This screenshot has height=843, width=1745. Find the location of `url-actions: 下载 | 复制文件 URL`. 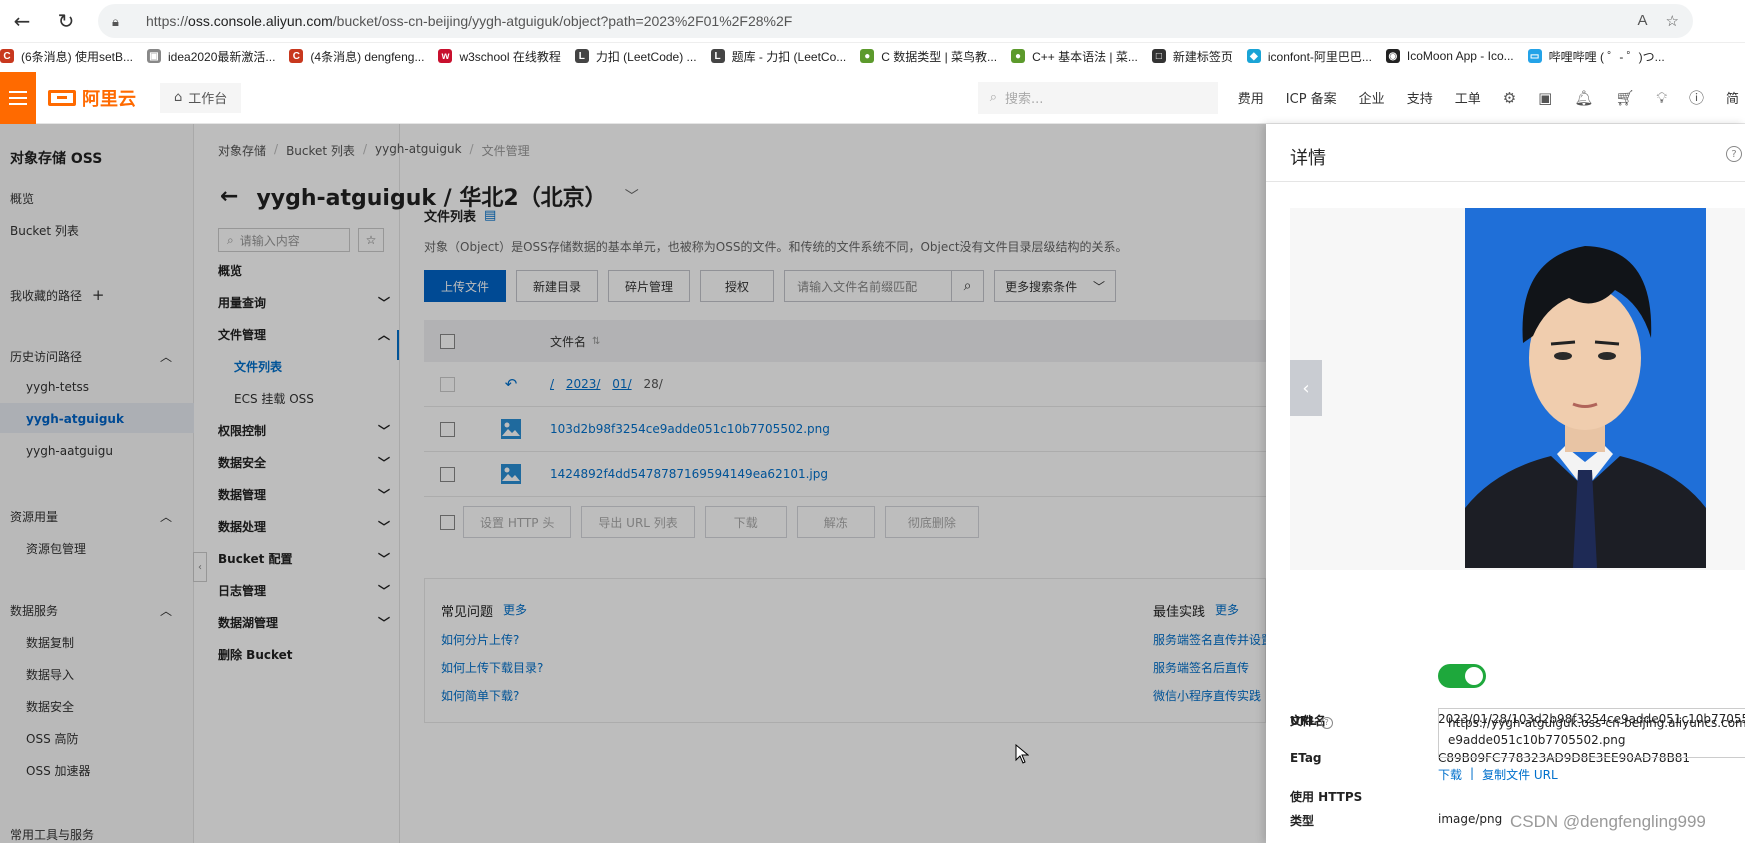

url-actions: 下载 | 复制文件 URL is located at coordinates (1498, 774).